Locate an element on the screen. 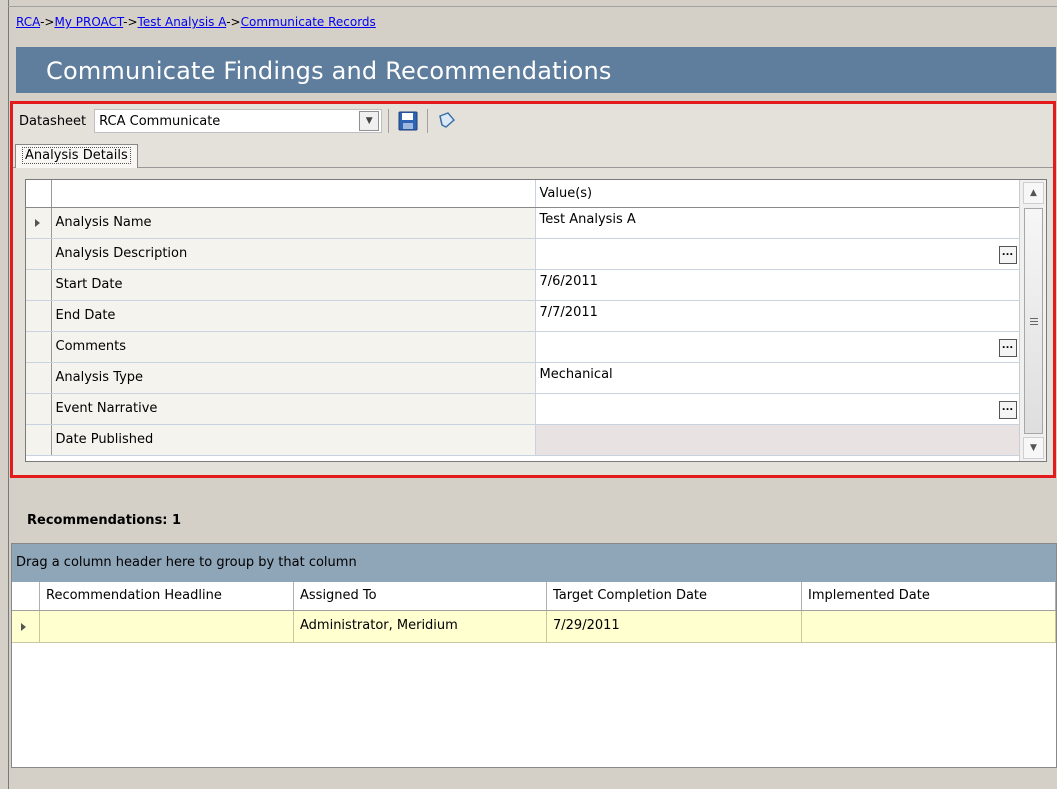  column-header-target-date: Target Completion Date is located at coordinates (674, 596).